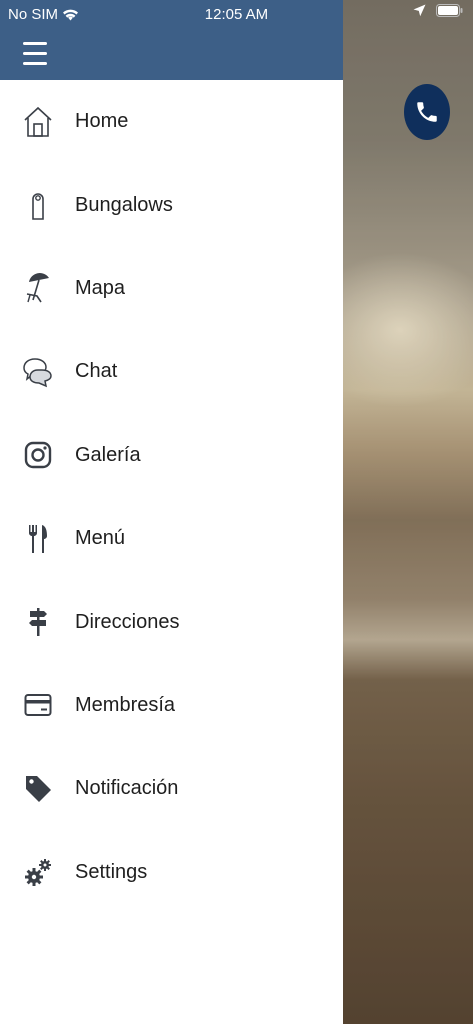 The height and width of the screenshot is (1024, 473). What do you see at coordinates (38, 122) in the screenshot?
I see `home-icon` at bounding box center [38, 122].